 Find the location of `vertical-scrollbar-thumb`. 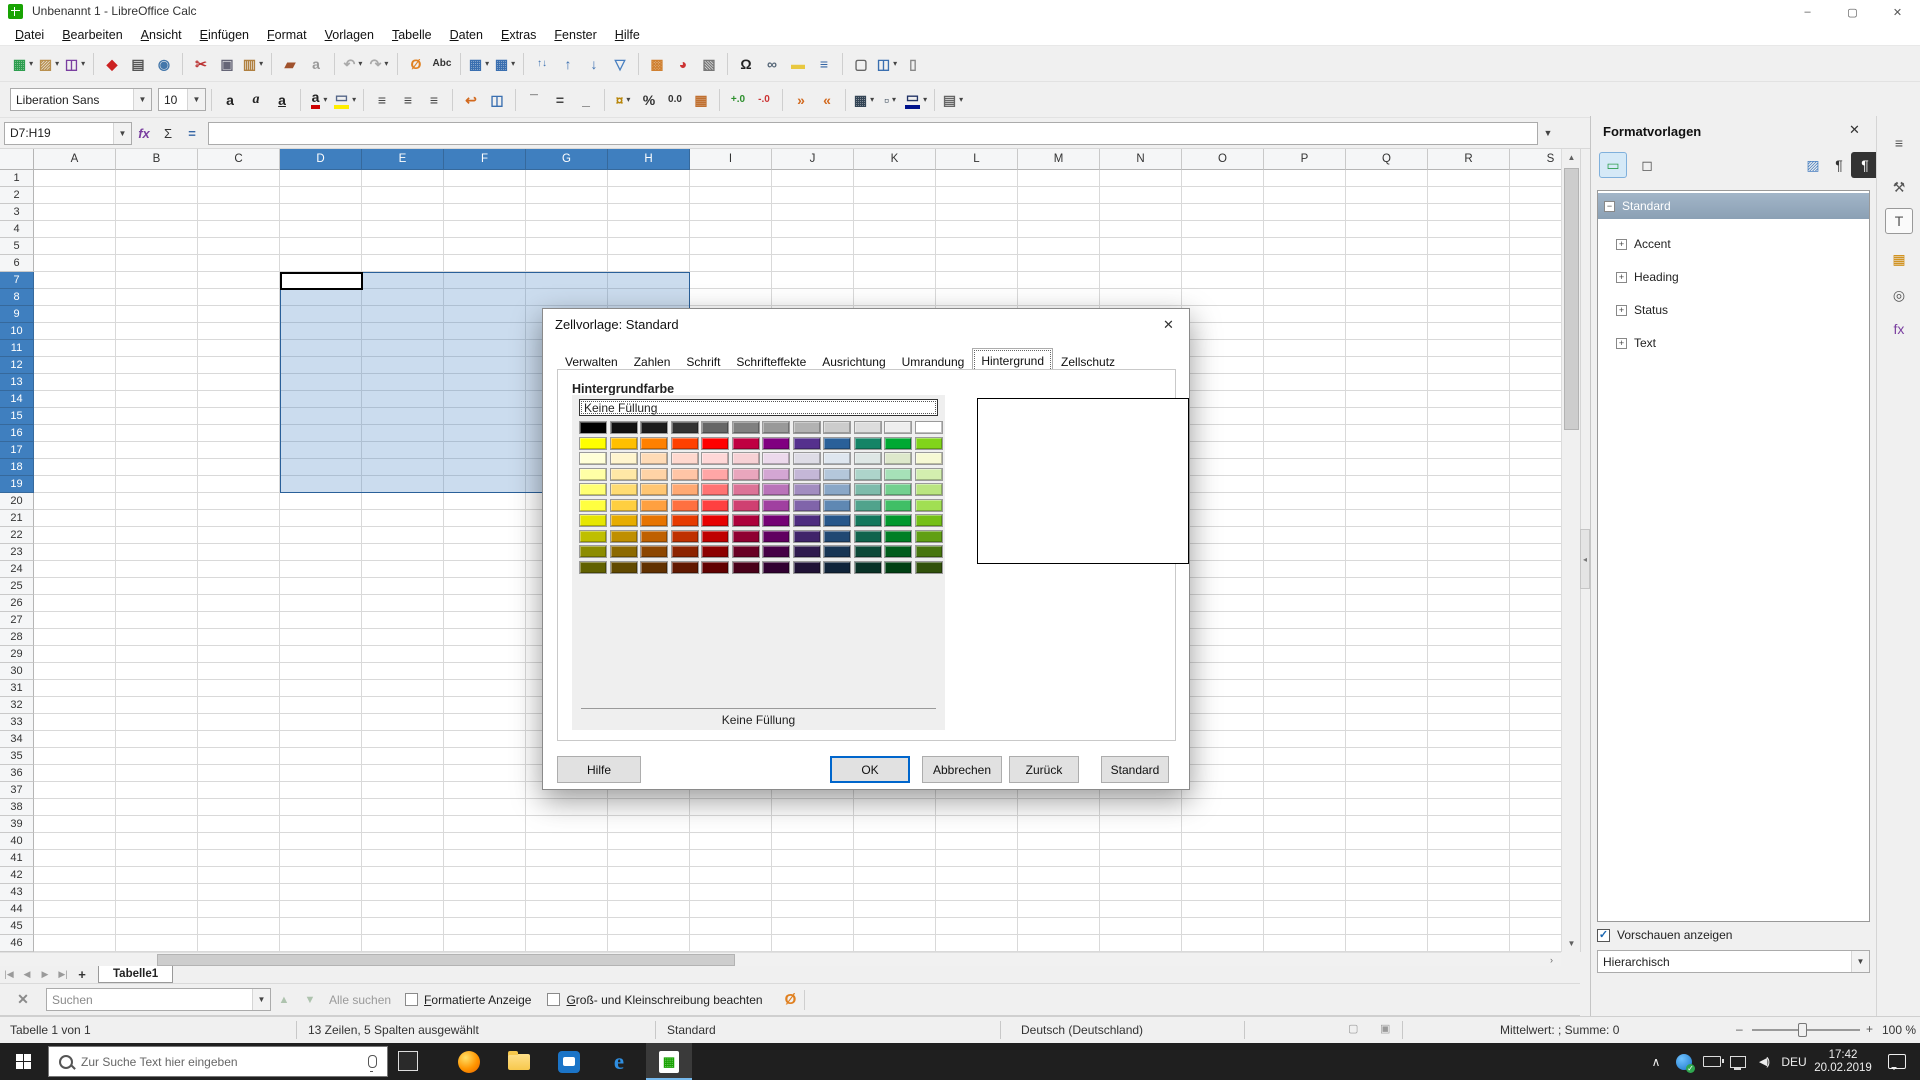

vertical-scrollbar-thumb is located at coordinates (1571, 299).